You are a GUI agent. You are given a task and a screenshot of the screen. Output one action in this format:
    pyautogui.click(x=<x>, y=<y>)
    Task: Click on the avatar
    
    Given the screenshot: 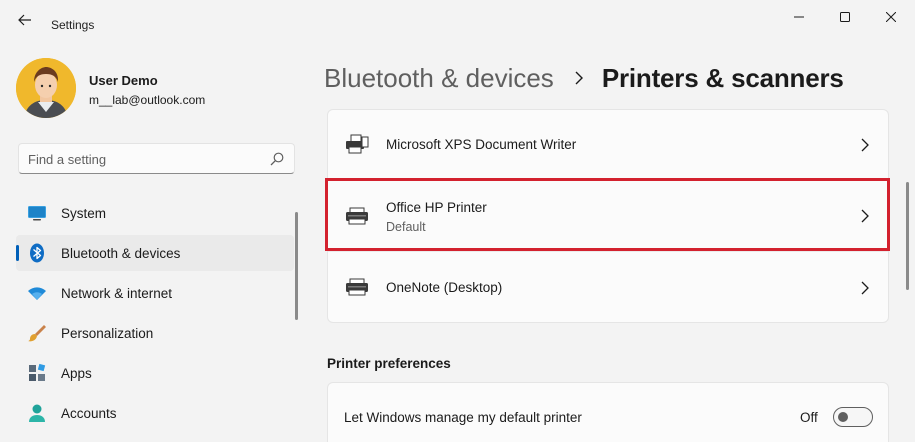 What is the action you would take?
    pyautogui.click(x=46, y=88)
    